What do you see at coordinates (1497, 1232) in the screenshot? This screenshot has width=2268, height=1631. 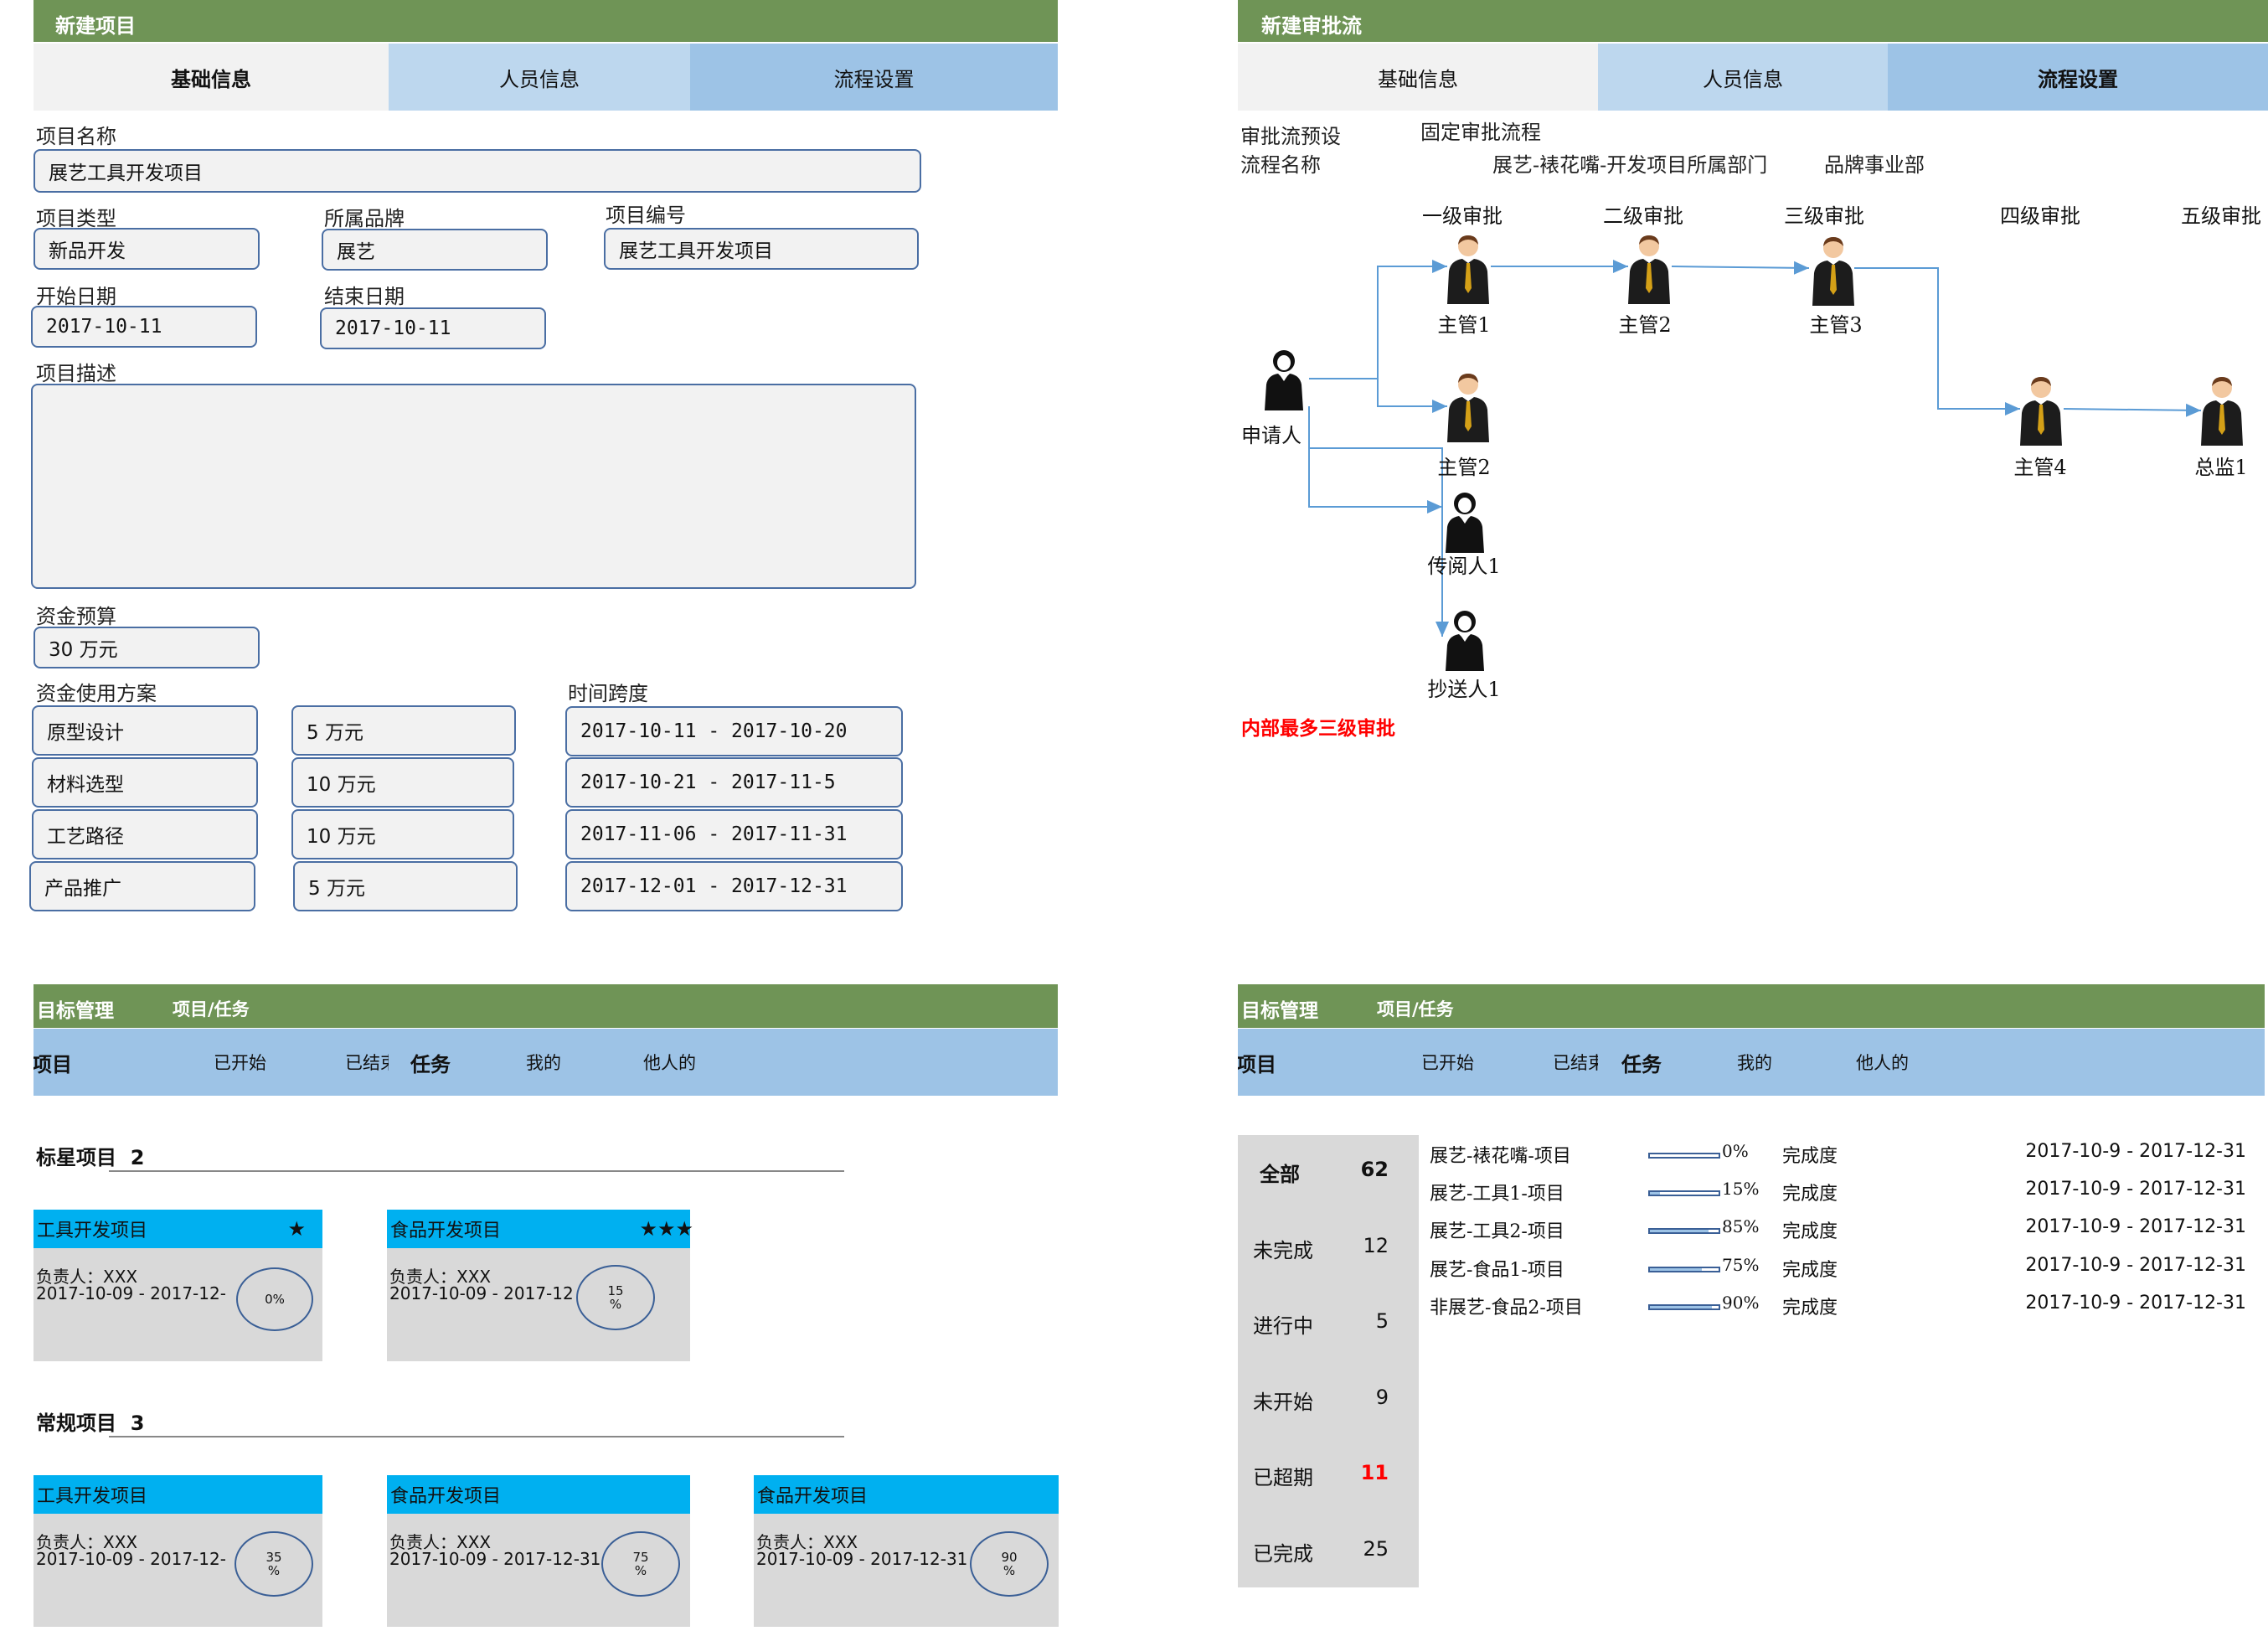 I see `project-name: 展艺-工具2-项目` at bounding box center [1497, 1232].